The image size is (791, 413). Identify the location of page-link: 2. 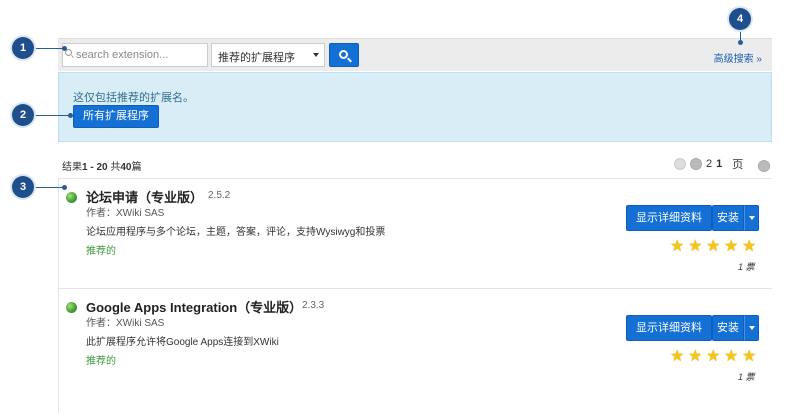
(709, 164).